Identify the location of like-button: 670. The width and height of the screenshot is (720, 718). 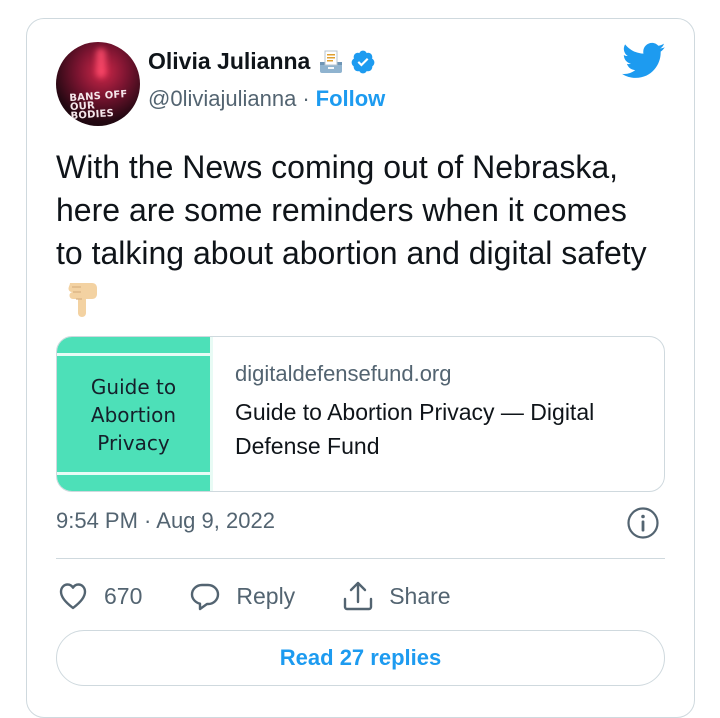
(99, 596).